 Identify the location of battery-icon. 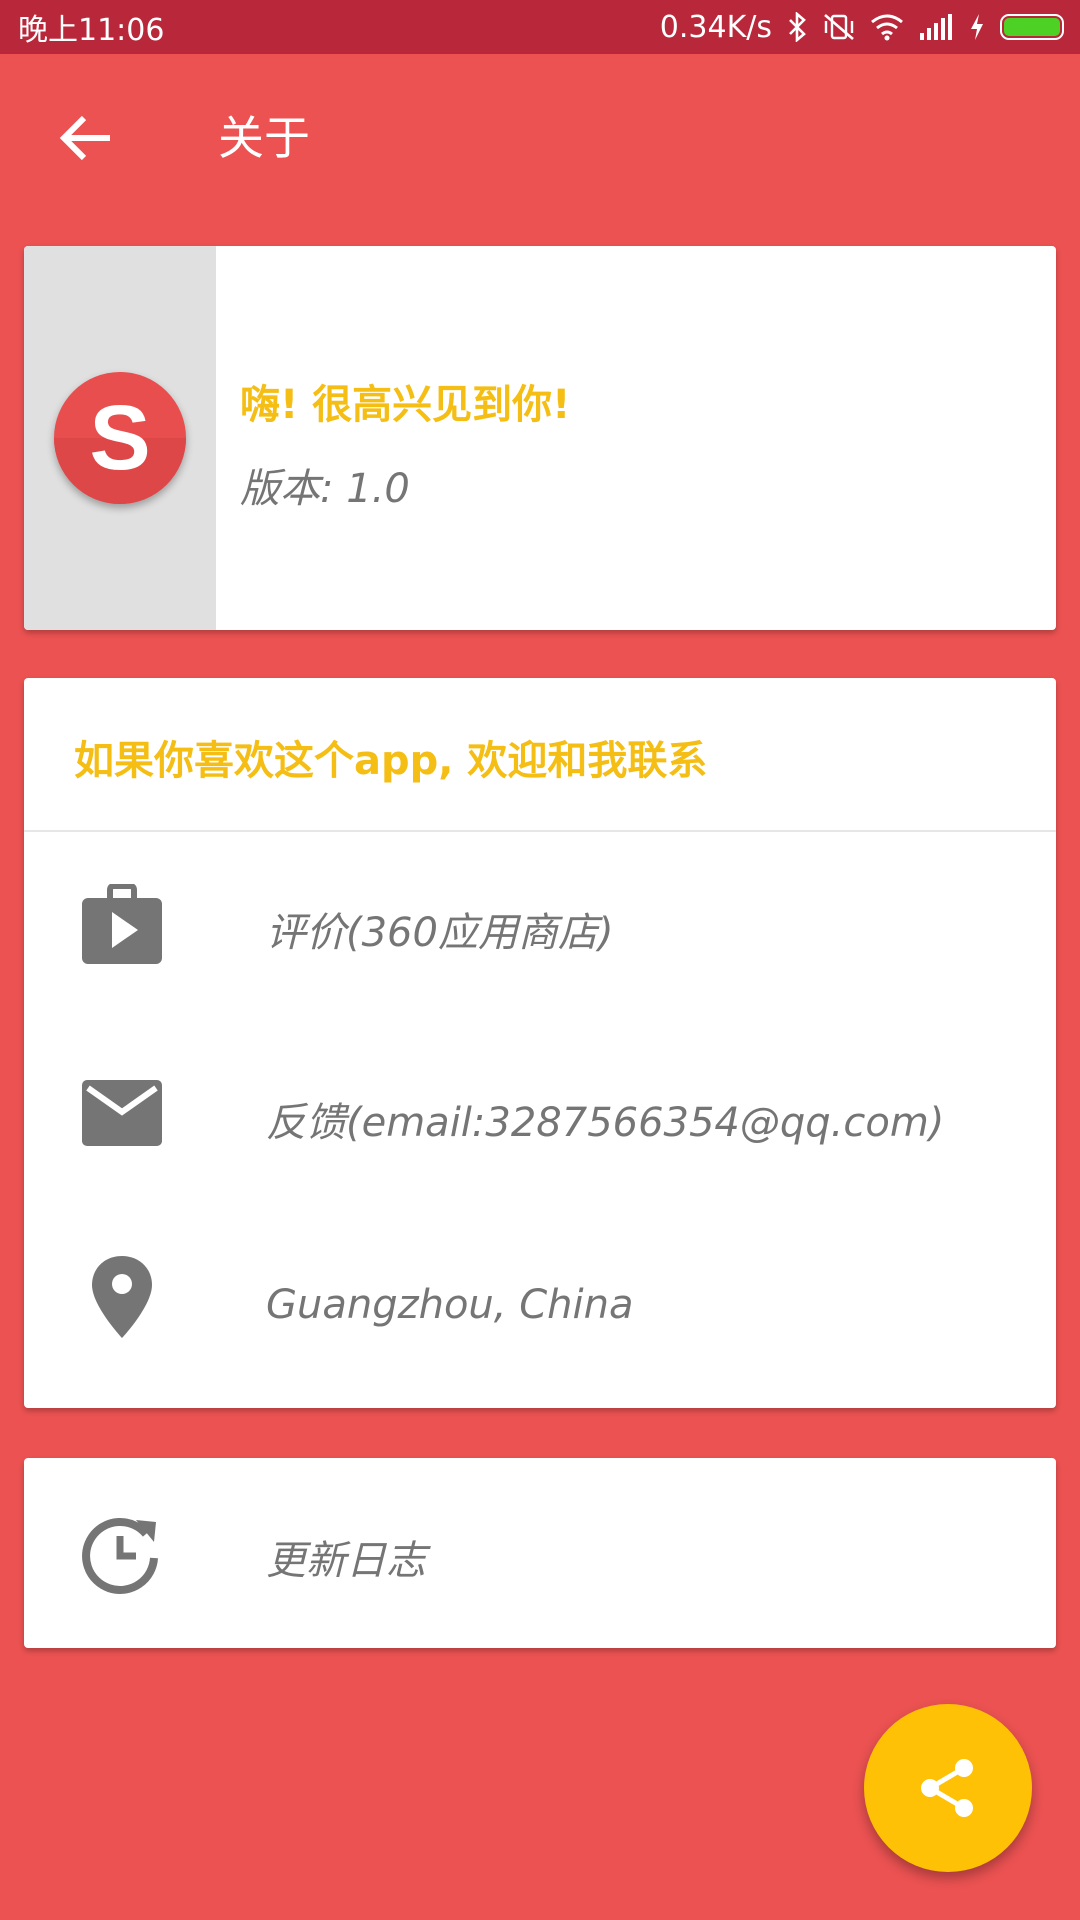
(1032, 27).